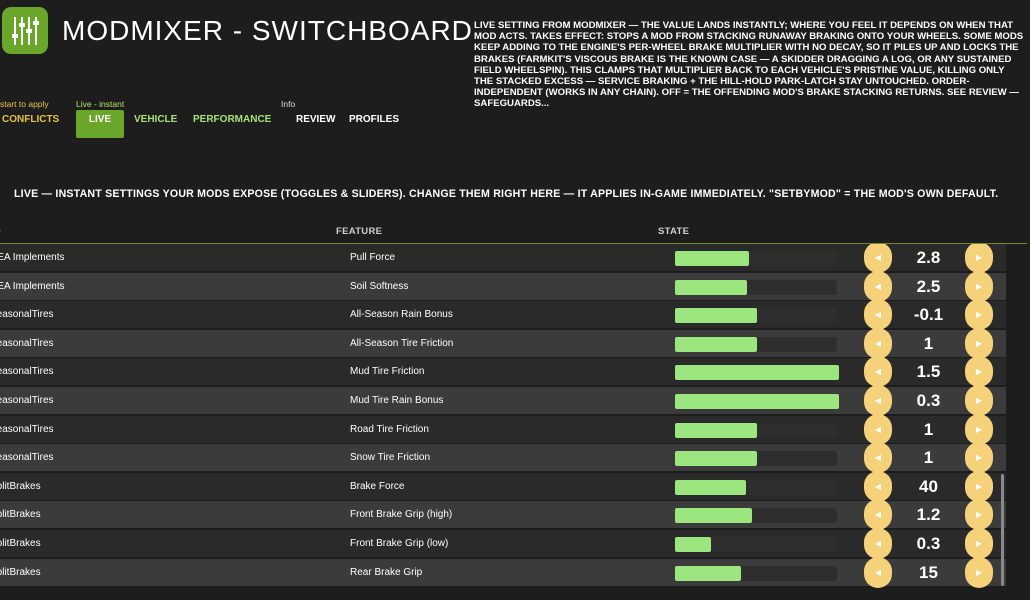 This screenshot has width=1030, height=600. What do you see at coordinates (928, 514) in the screenshot?
I see `row-value: 1.2` at bounding box center [928, 514].